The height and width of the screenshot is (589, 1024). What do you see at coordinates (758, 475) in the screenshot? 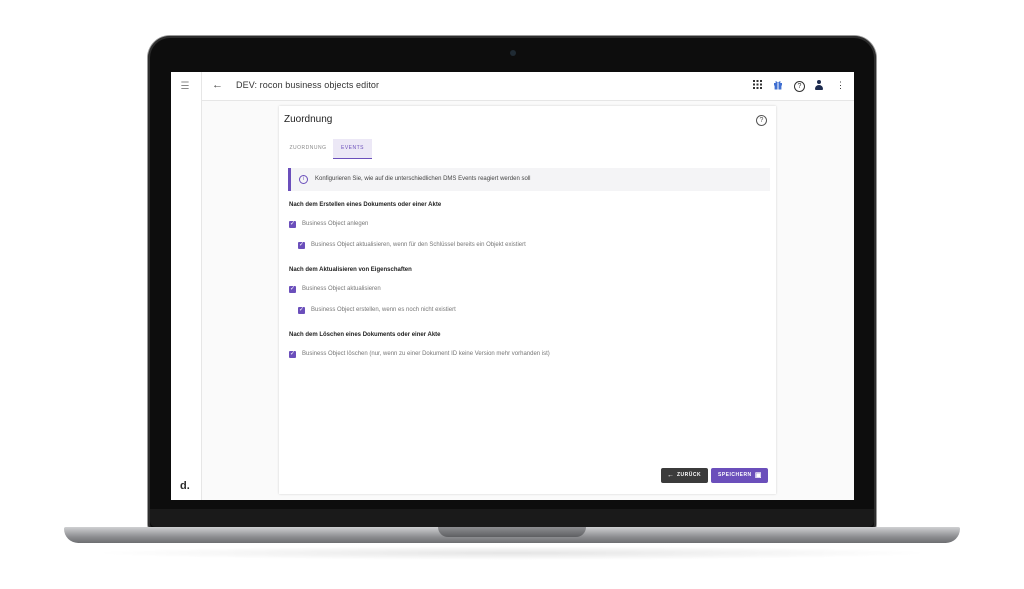
I see `save-icon: ▣` at bounding box center [758, 475].